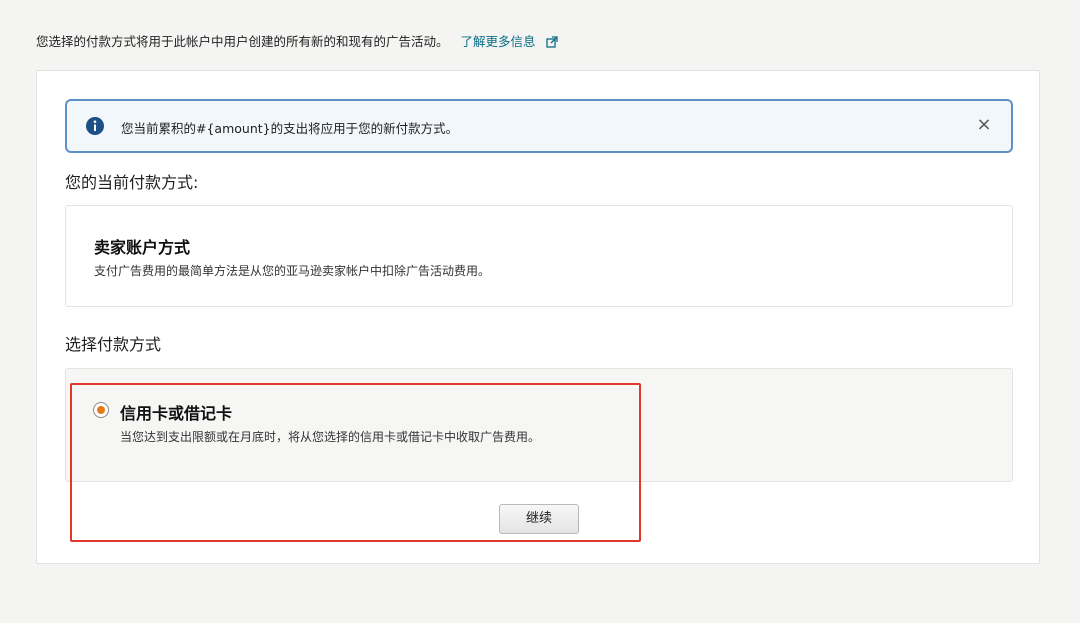  I want to click on alert-text: 您当前累积的#{amount}的支出将应用于您的新付款方式。, so click(290, 128).